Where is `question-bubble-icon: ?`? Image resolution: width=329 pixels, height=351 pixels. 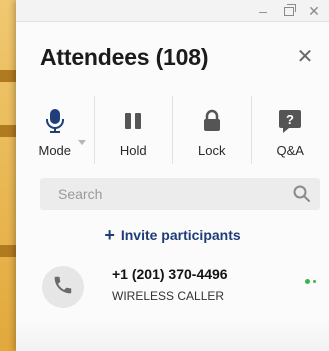 question-bubble-icon: ? is located at coordinates (290, 121).